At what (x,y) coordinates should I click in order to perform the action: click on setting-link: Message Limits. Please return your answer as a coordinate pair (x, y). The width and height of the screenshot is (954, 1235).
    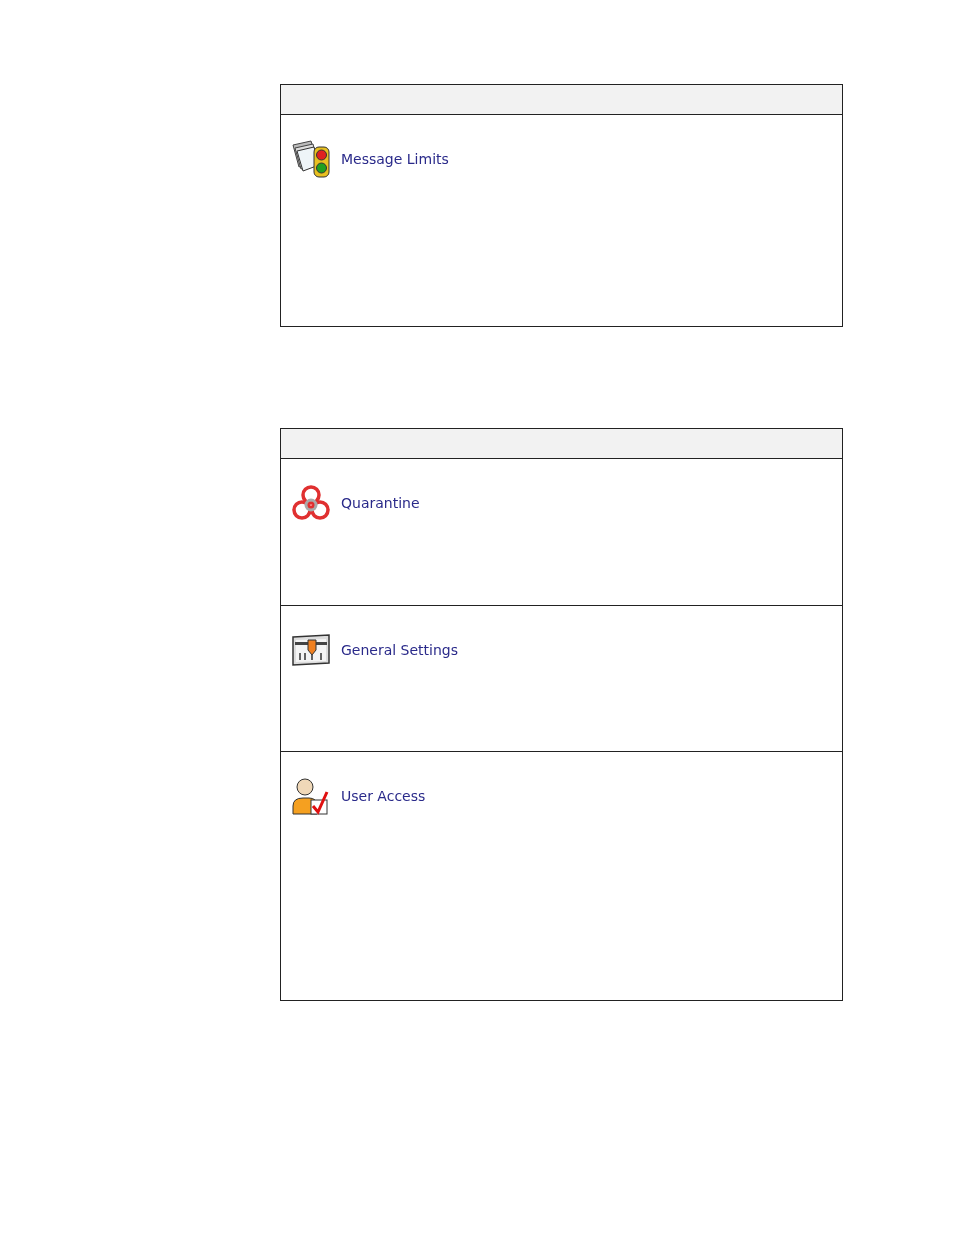
    Looking at the image, I should click on (395, 159).